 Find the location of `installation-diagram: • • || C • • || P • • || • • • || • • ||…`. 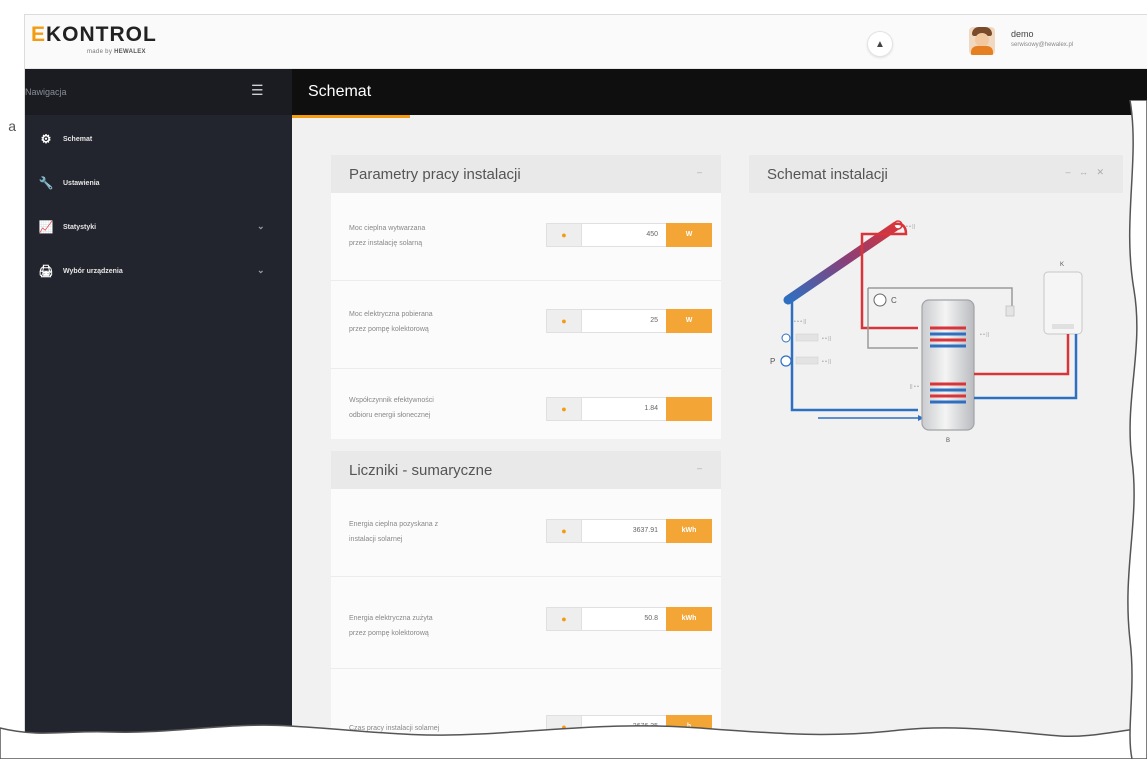

installation-diagram: • • || C • • || P • • || • • • || • • ||… is located at coordinates (926, 332).